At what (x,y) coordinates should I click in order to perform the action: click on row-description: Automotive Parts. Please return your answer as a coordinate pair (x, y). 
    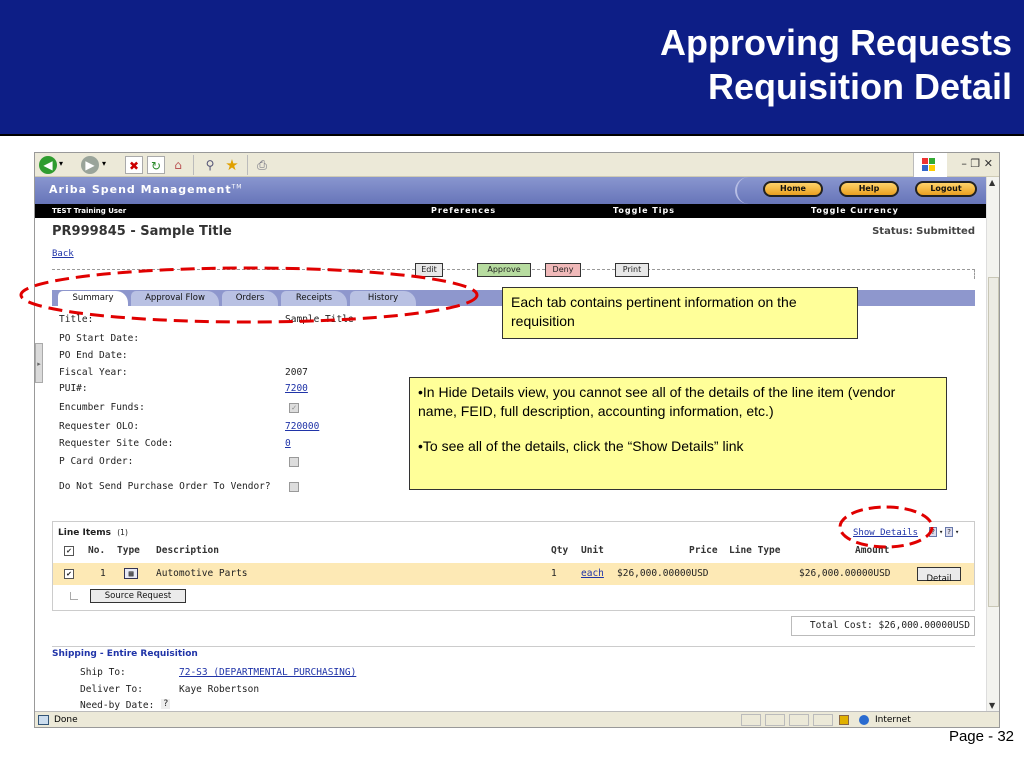
    Looking at the image, I should click on (202, 573).